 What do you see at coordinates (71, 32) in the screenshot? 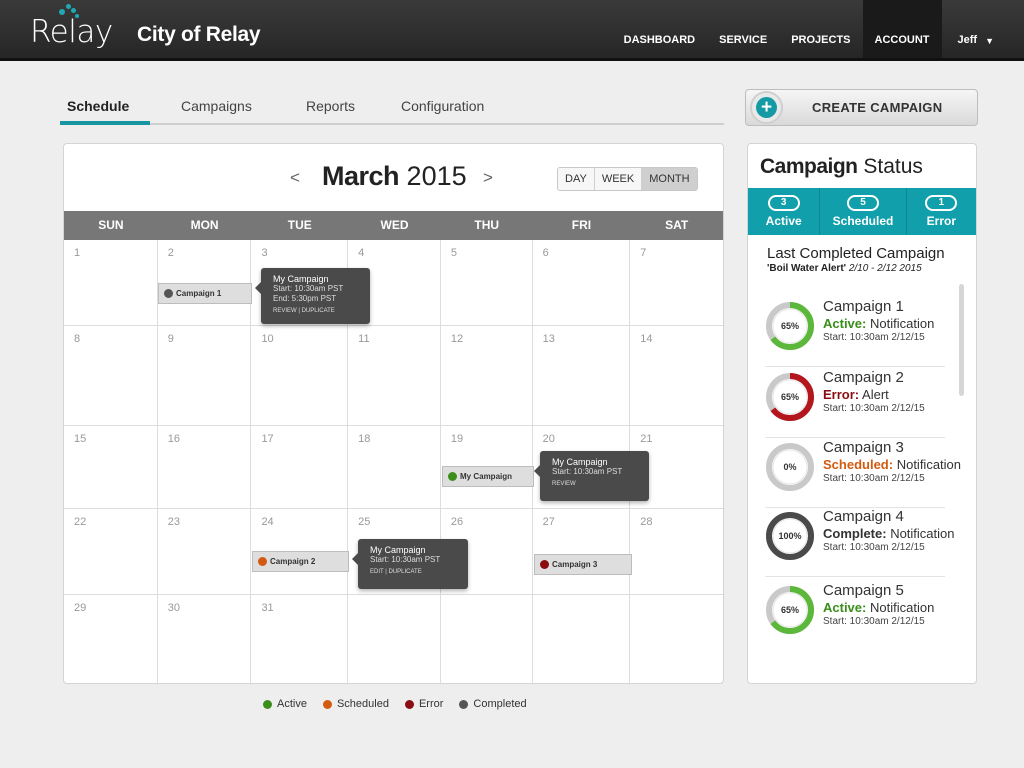
I see `logo: Relay` at bounding box center [71, 32].